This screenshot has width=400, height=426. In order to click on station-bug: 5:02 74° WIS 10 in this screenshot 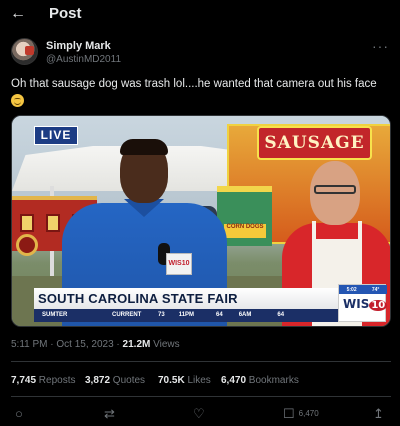, I will do `click(363, 303)`.